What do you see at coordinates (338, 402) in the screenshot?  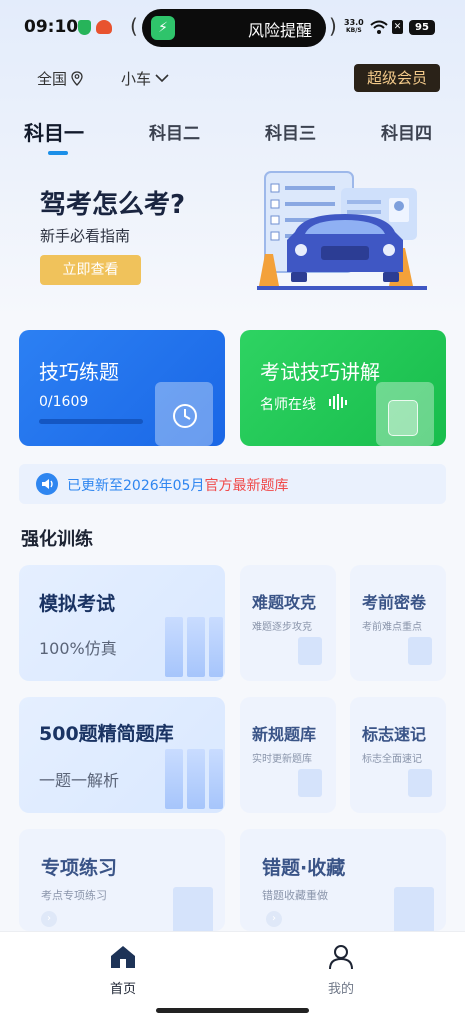 I see `audio-wave-icon` at bounding box center [338, 402].